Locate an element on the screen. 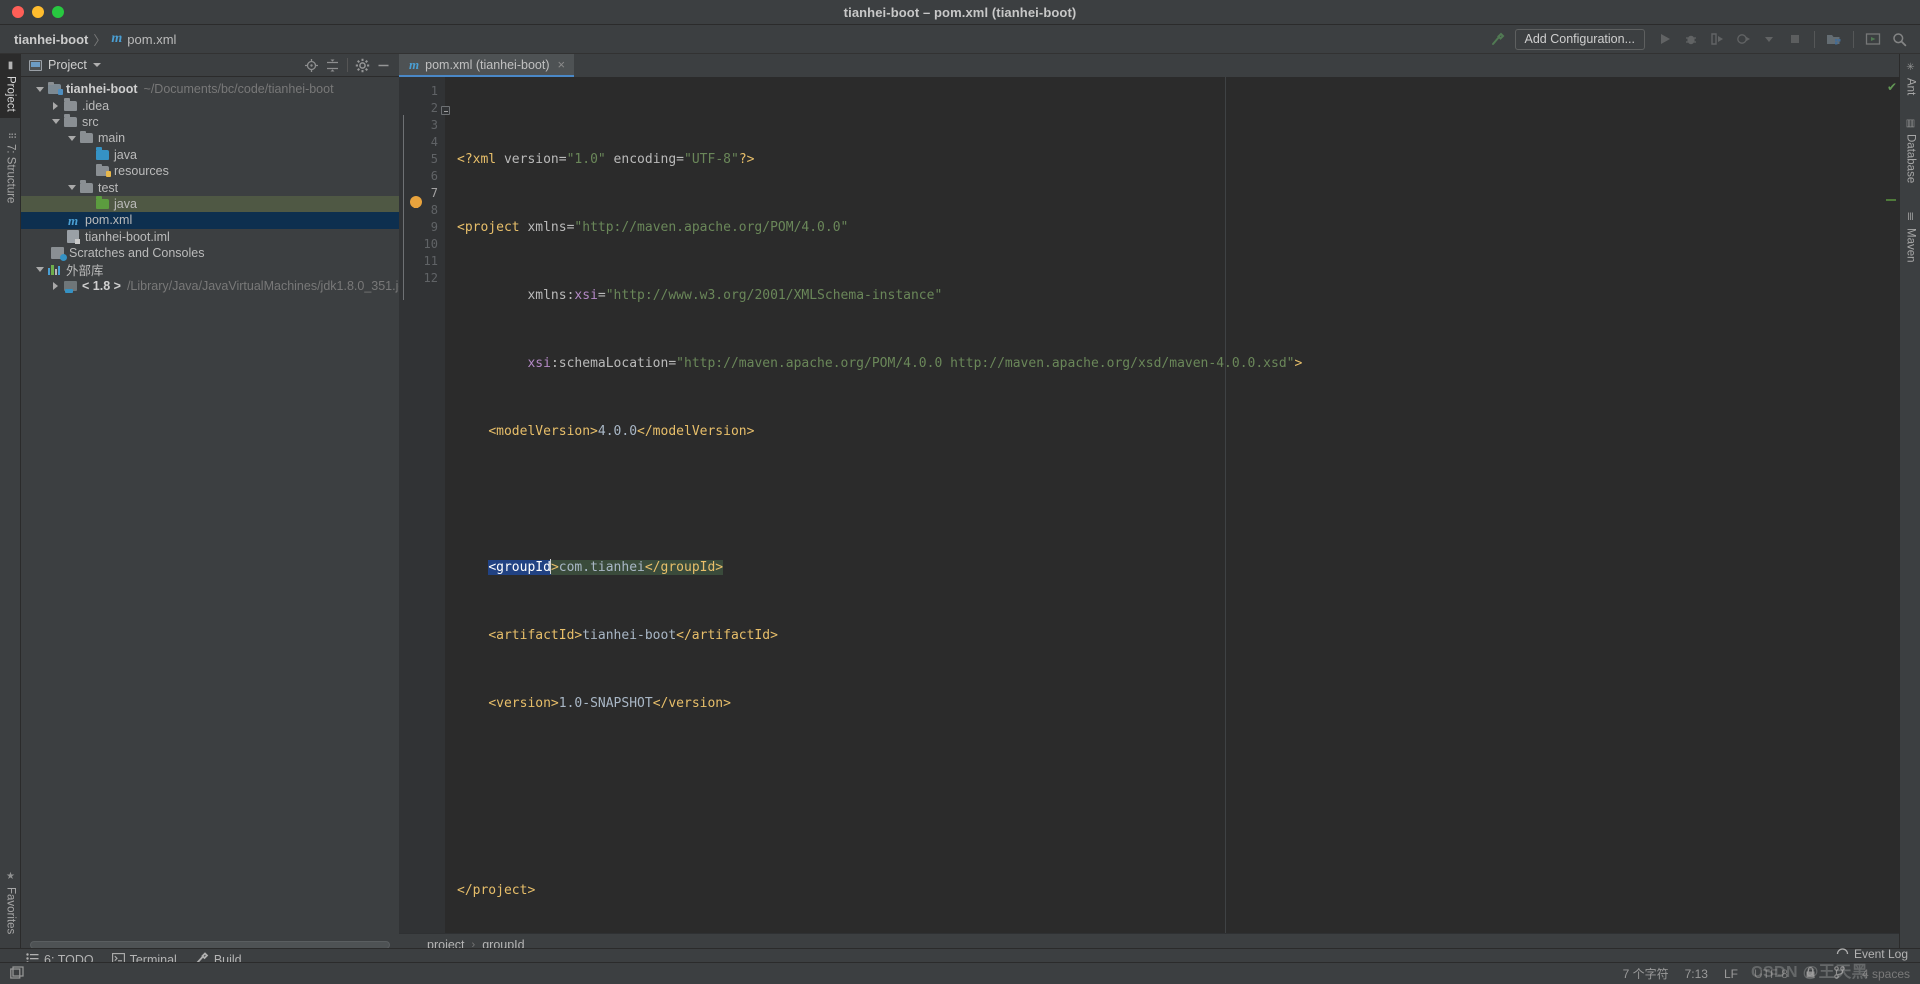 This screenshot has width=1920, height=984. sidebar-item-ant-label: Ant is located at coordinates (1910, 87).